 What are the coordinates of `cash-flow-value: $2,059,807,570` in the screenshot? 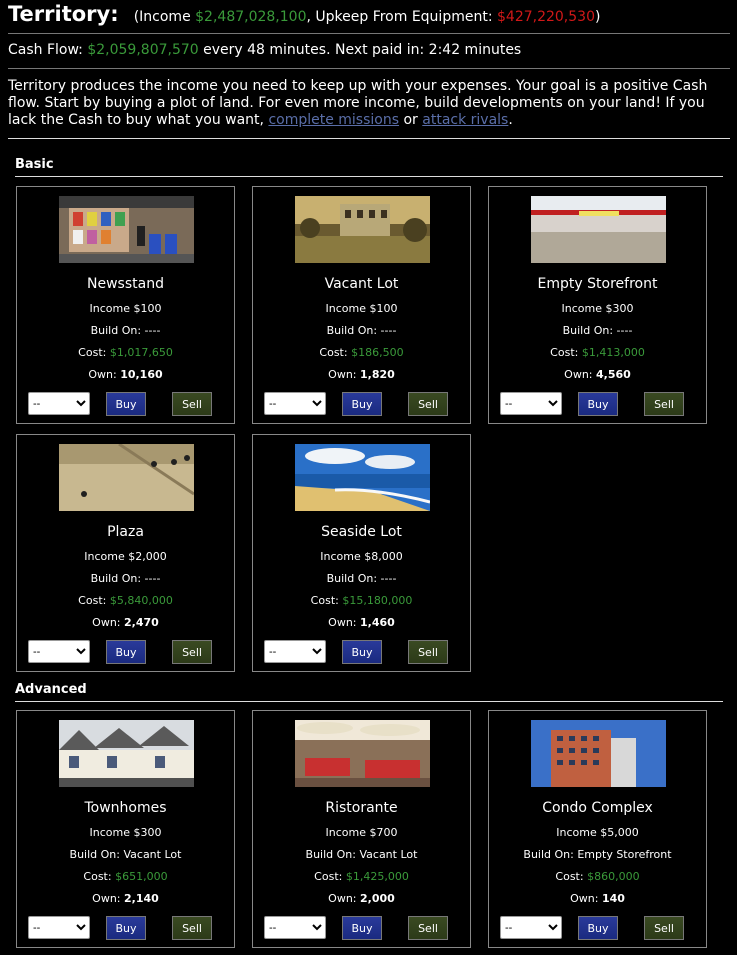 It's located at (143, 50).